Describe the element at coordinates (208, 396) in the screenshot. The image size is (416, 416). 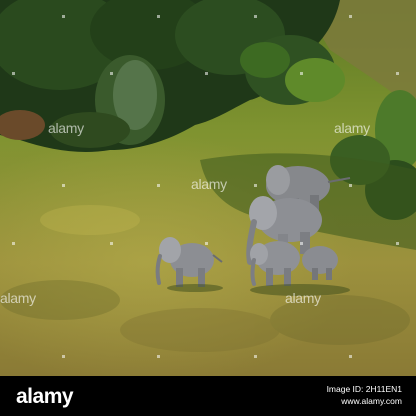
I see `stock-footer-bar: alamy Image ID: 2H11EN1 www.alamy.com` at that location.